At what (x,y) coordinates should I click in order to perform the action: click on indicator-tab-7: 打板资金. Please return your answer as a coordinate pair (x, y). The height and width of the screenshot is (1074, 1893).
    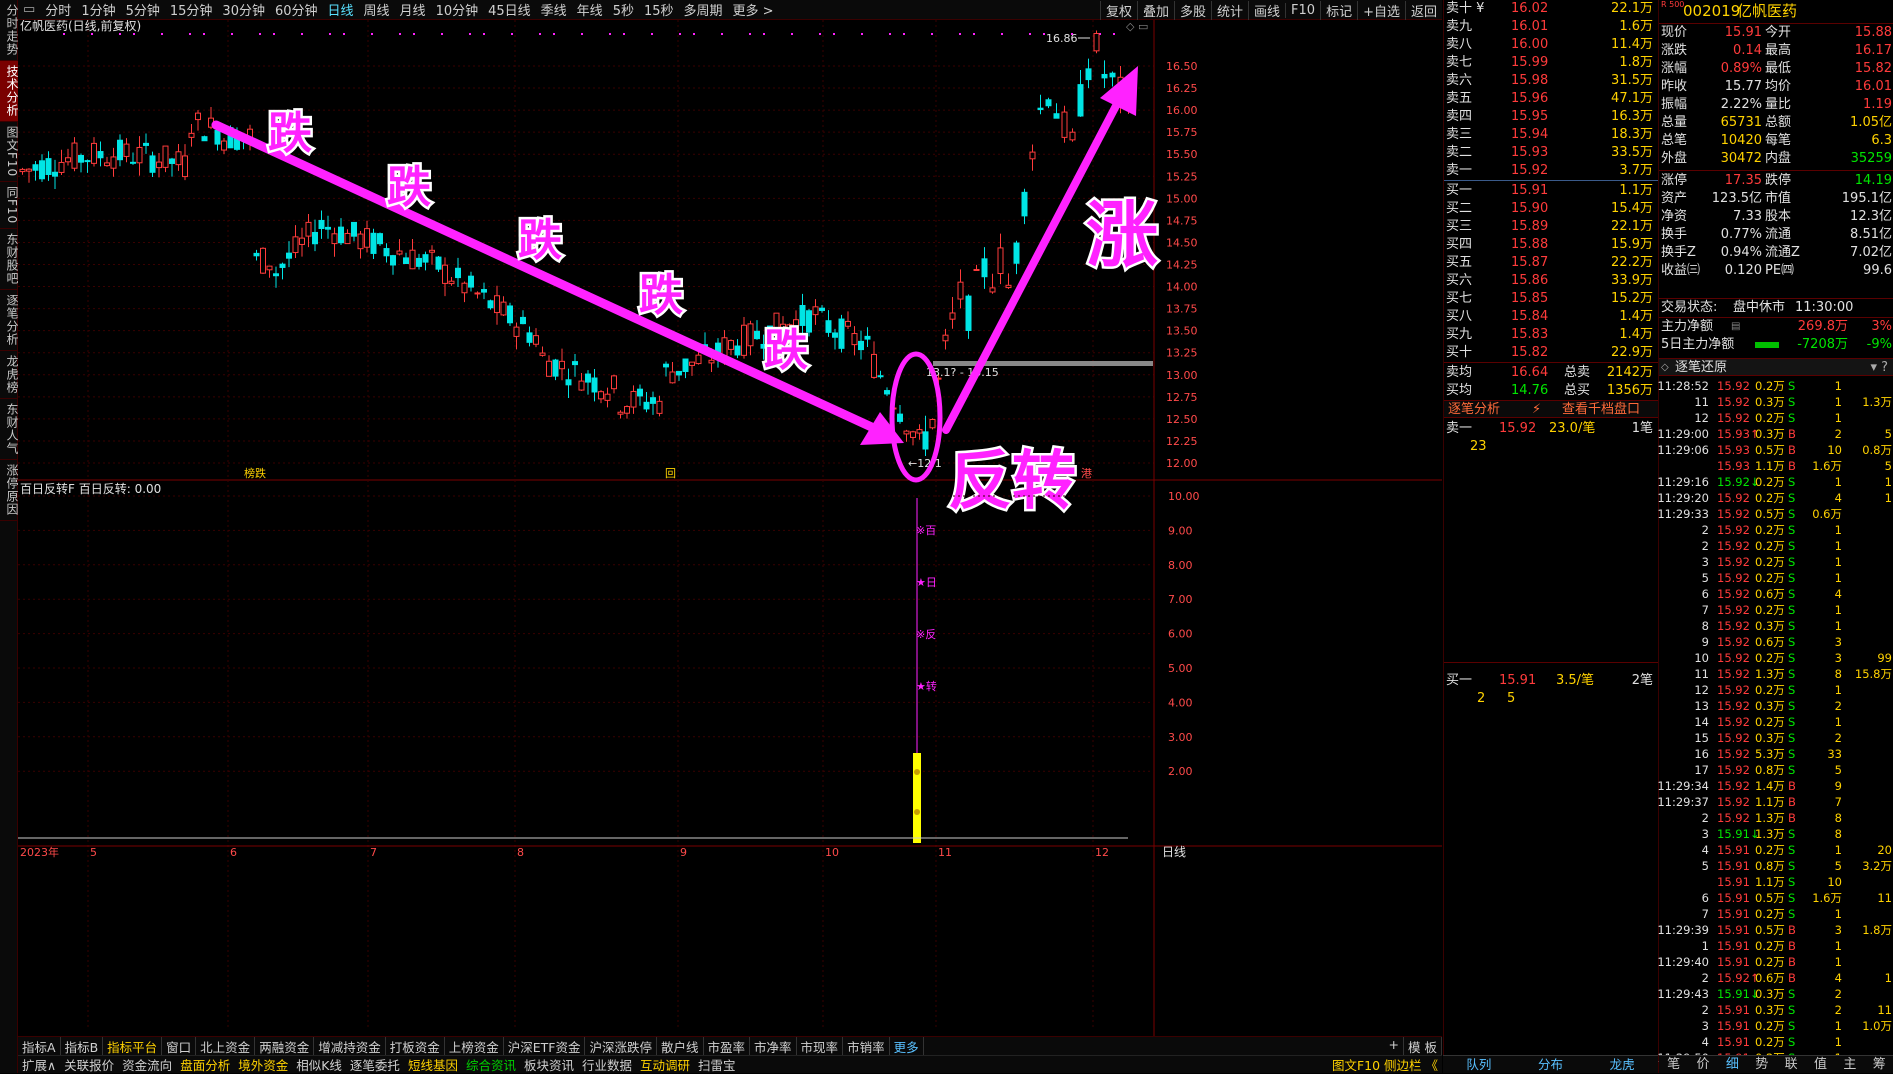
    Looking at the image, I should click on (415, 1046).